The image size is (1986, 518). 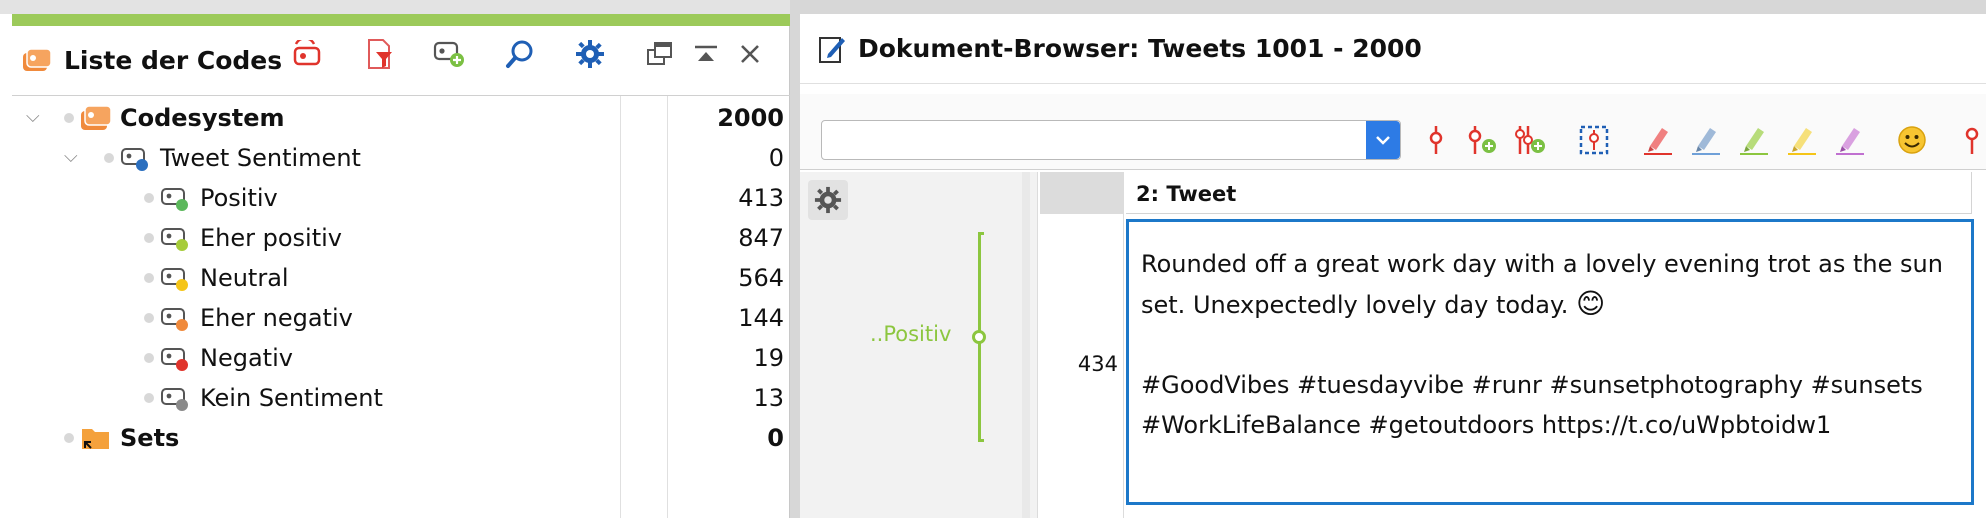 I want to click on tree-item-count: 413, so click(x=761, y=198).